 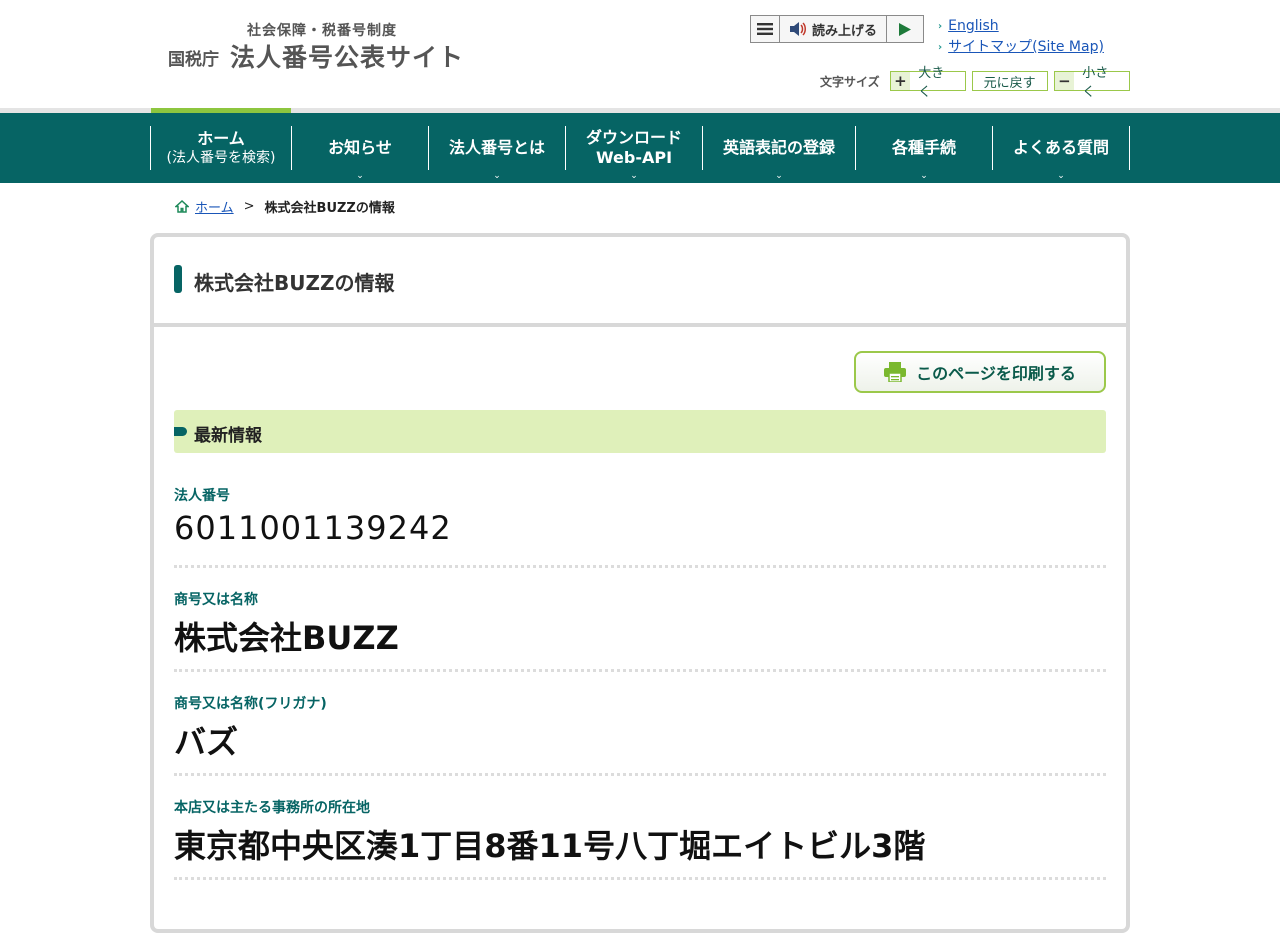 I want to click on section-title: 最新情報, so click(x=228, y=436).